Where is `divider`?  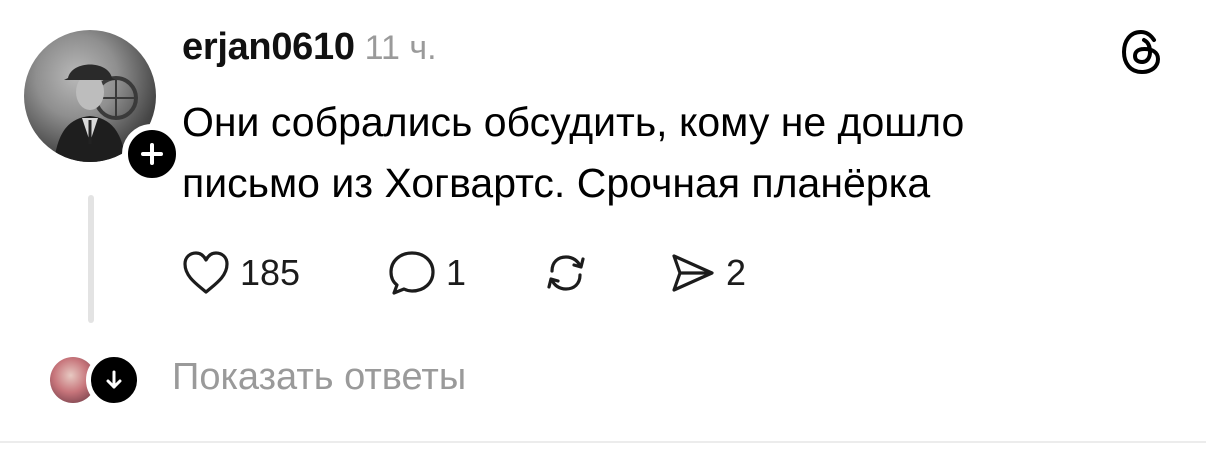
divider is located at coordinates (603, 442).